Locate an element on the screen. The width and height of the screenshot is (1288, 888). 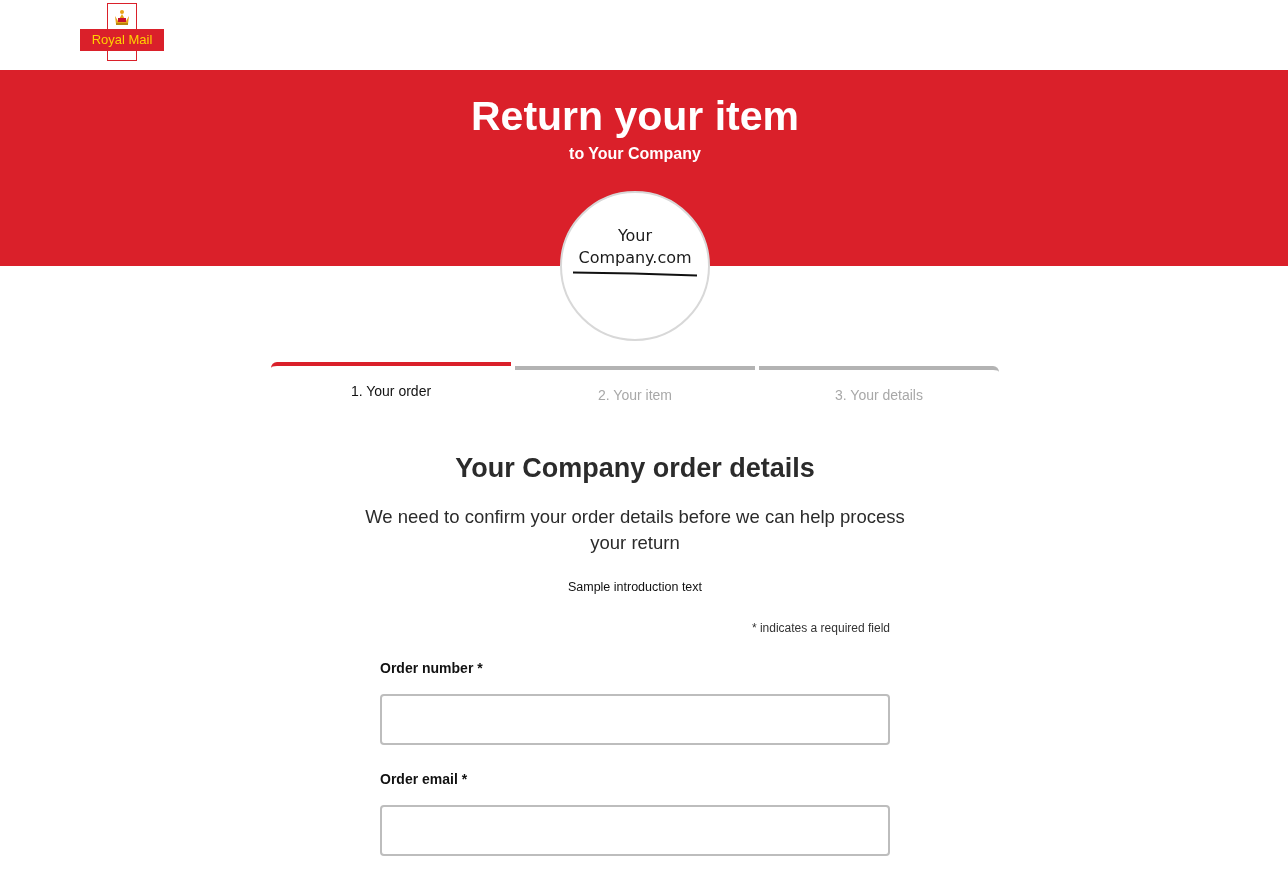
progress-step: 2. Your item is located at coordinates (635, 385).